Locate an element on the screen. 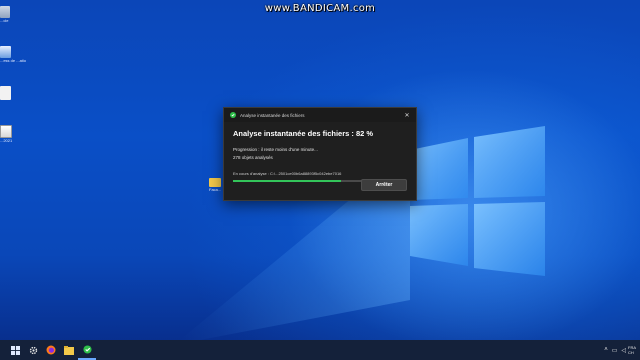 The height and width of the screenshot is (360, 640). archive-file-icon is located at coordinates (6, 131).